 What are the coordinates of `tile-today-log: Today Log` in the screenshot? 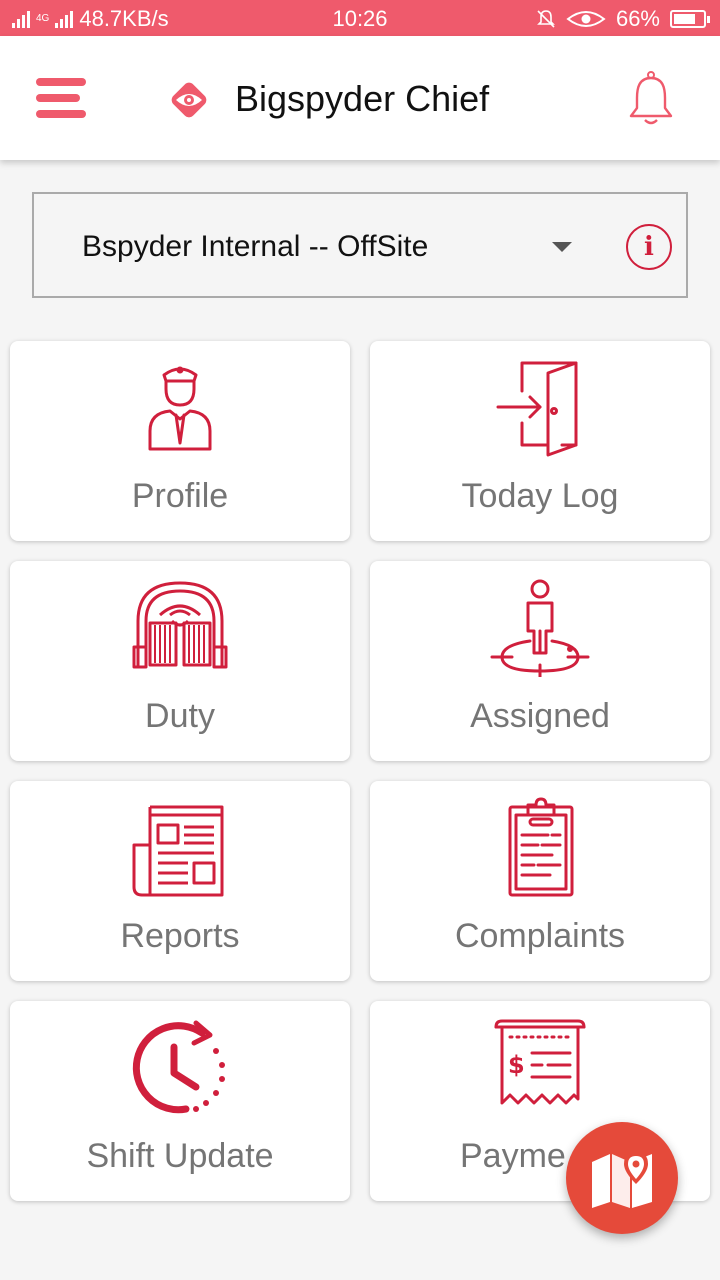 It's located at (540, 441).